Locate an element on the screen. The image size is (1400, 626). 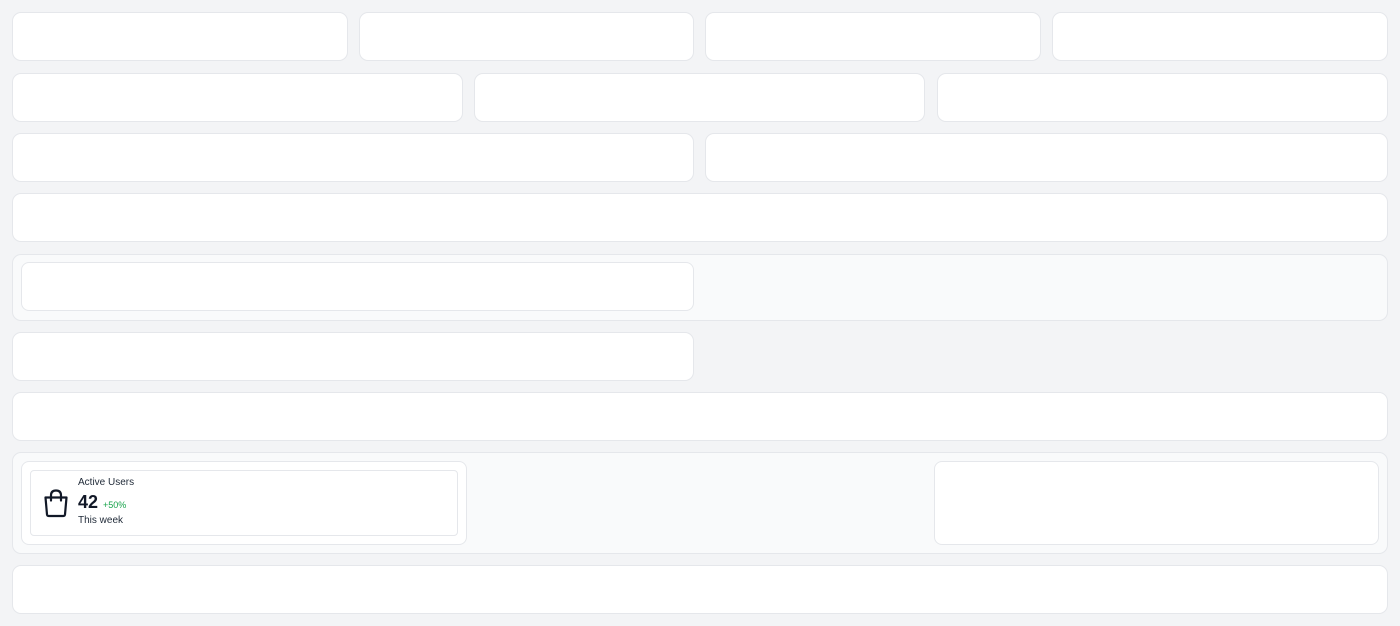
stat-card-wrapper: Active Users 42 +50% This week is located at coordinates (244, 503).